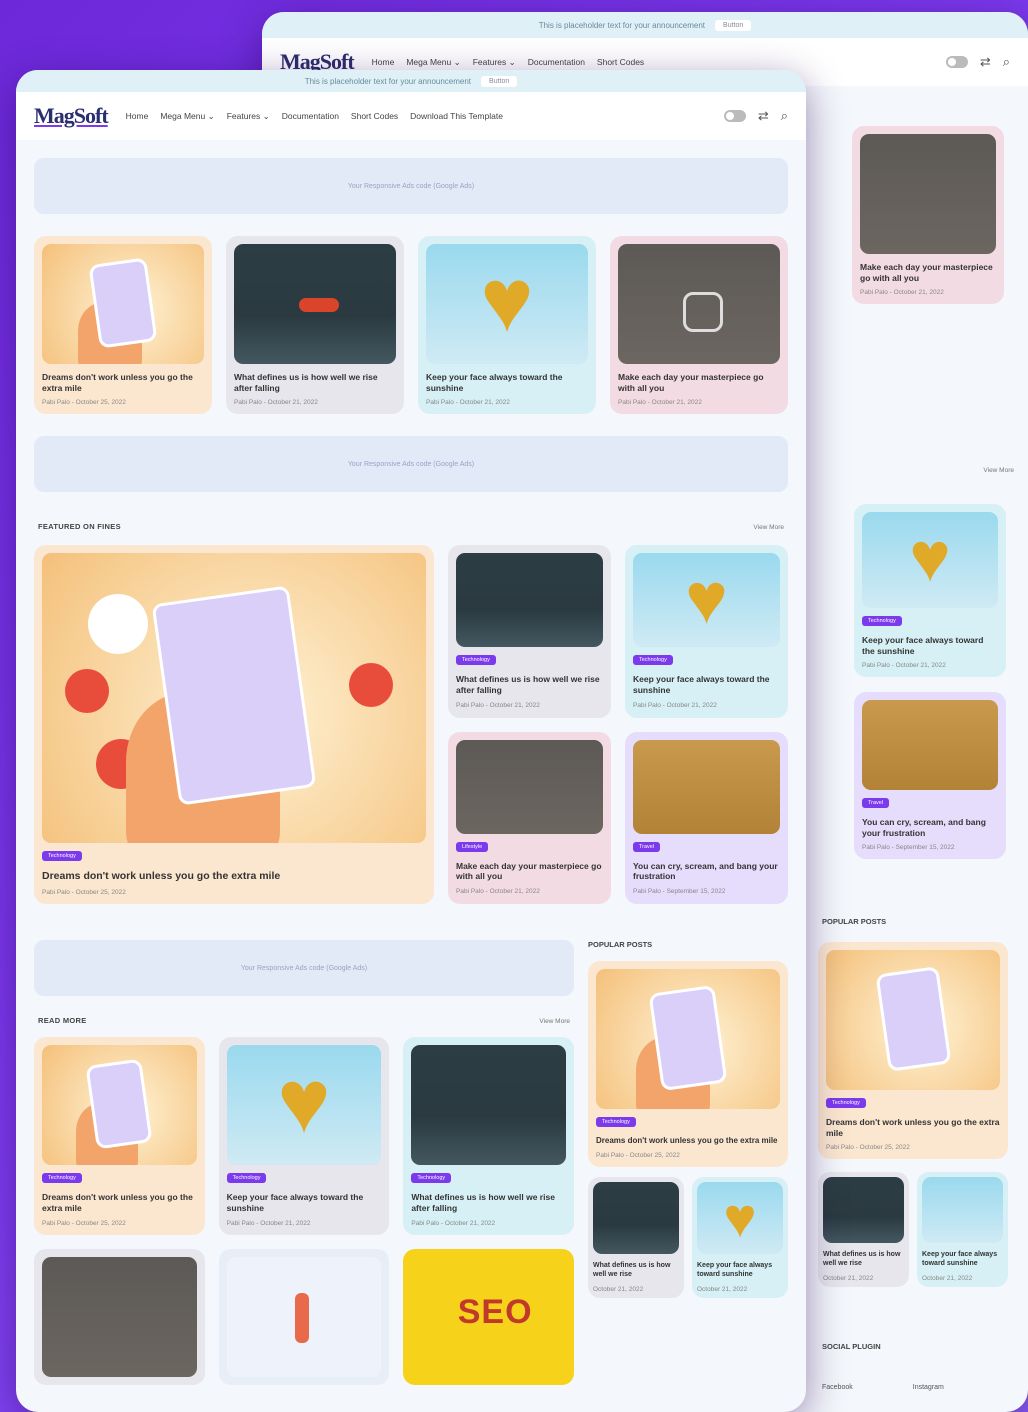 Image resolution: width=1028 pixels, height=1412 pixels. What do you see at coordinates (947, 1278) in the screenshot?
I see `post-meta: October 21, 2022` at bounding box center [947, 1278].